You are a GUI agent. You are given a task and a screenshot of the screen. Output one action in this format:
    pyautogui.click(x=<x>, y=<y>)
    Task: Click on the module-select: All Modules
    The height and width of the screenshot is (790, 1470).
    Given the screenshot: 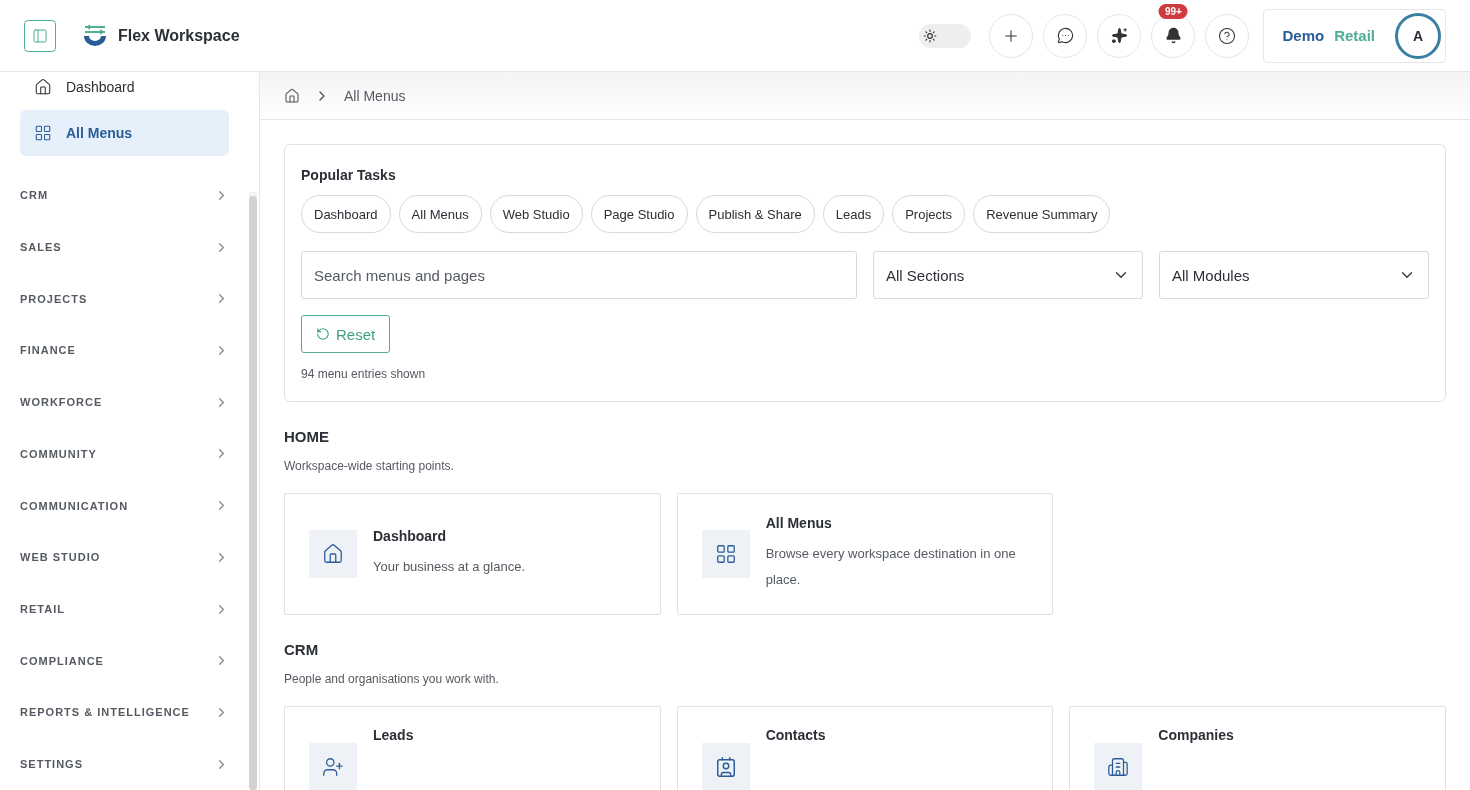 What is the action you would take?
    pyautogui.click(x=1294, y=275)
    